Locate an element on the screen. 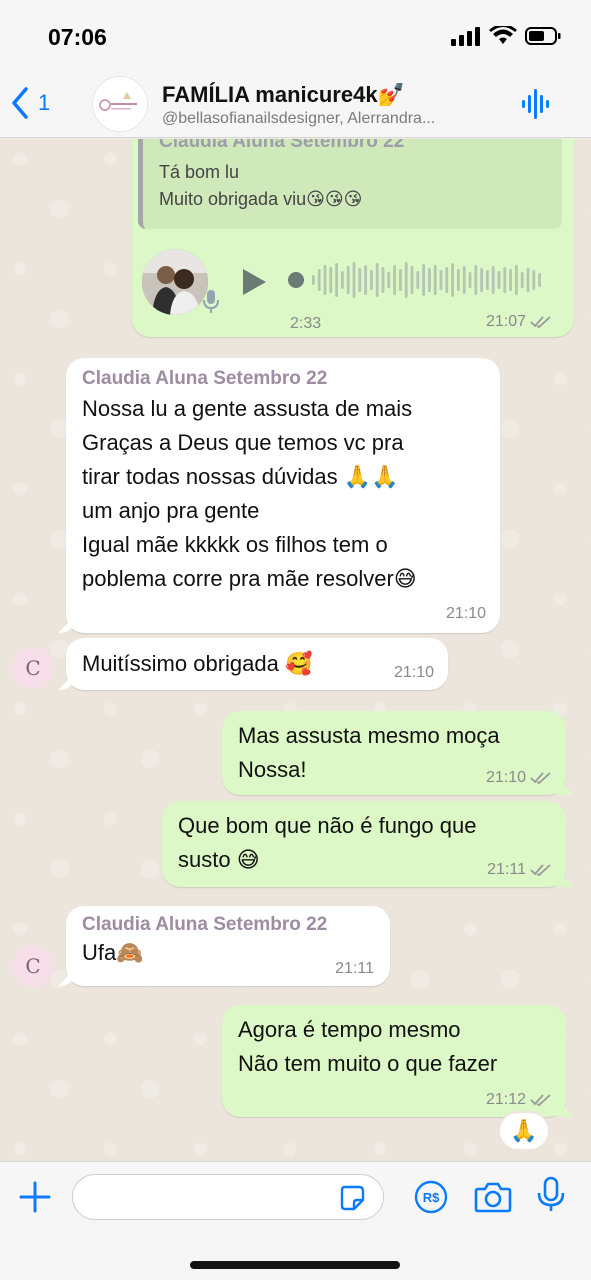  quoted-sender: Claudia Aluna Setembro 22 is located at coordinates (282, 145).